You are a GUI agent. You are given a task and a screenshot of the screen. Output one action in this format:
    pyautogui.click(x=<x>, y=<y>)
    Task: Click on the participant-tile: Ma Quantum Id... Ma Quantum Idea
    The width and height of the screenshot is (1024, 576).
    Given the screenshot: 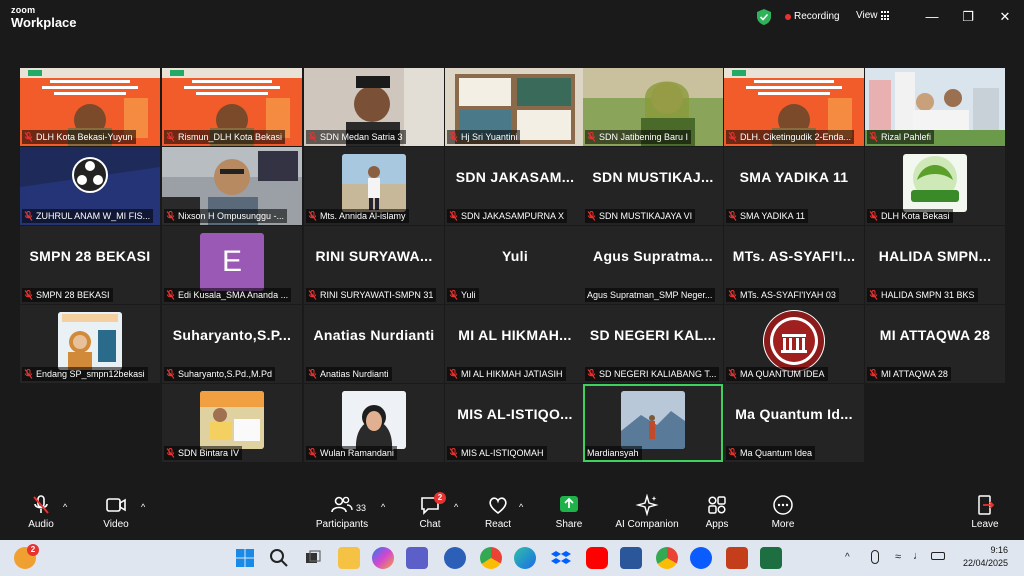 What is the action you would take?
    pyautogui.click(x=794, y=423)
    